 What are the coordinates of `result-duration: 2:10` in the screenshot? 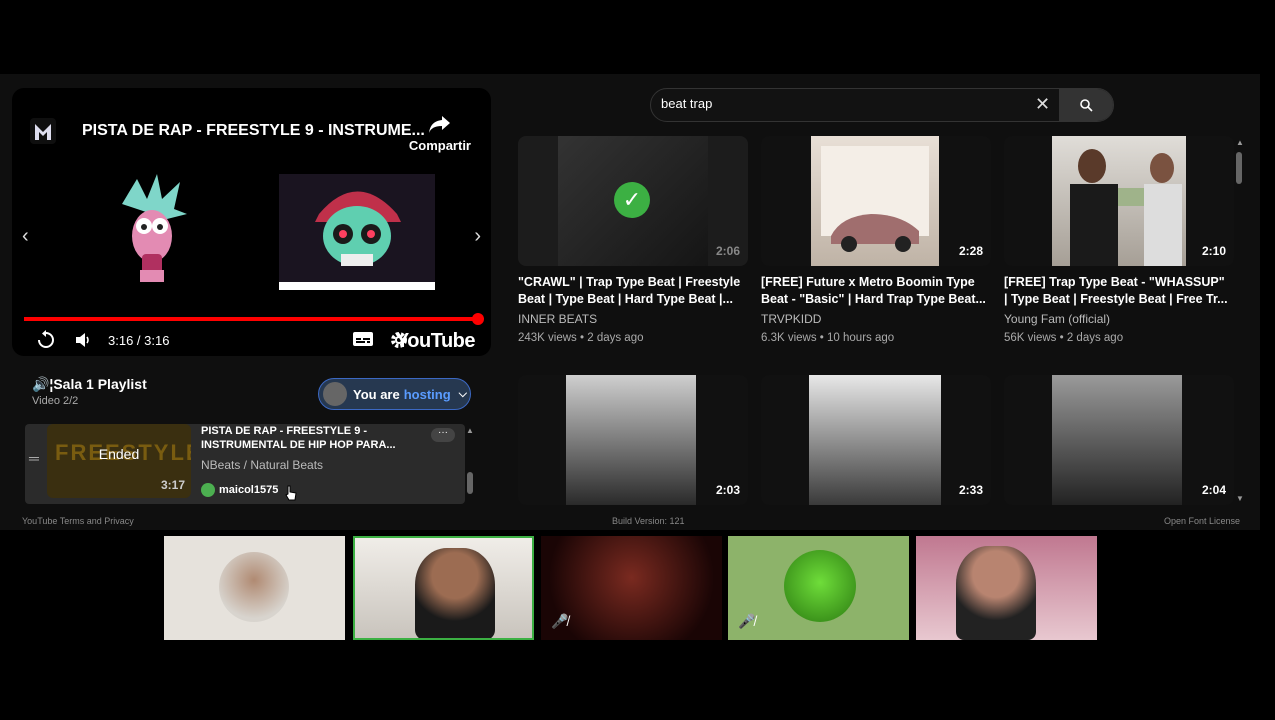 It's located at (1213, 251).